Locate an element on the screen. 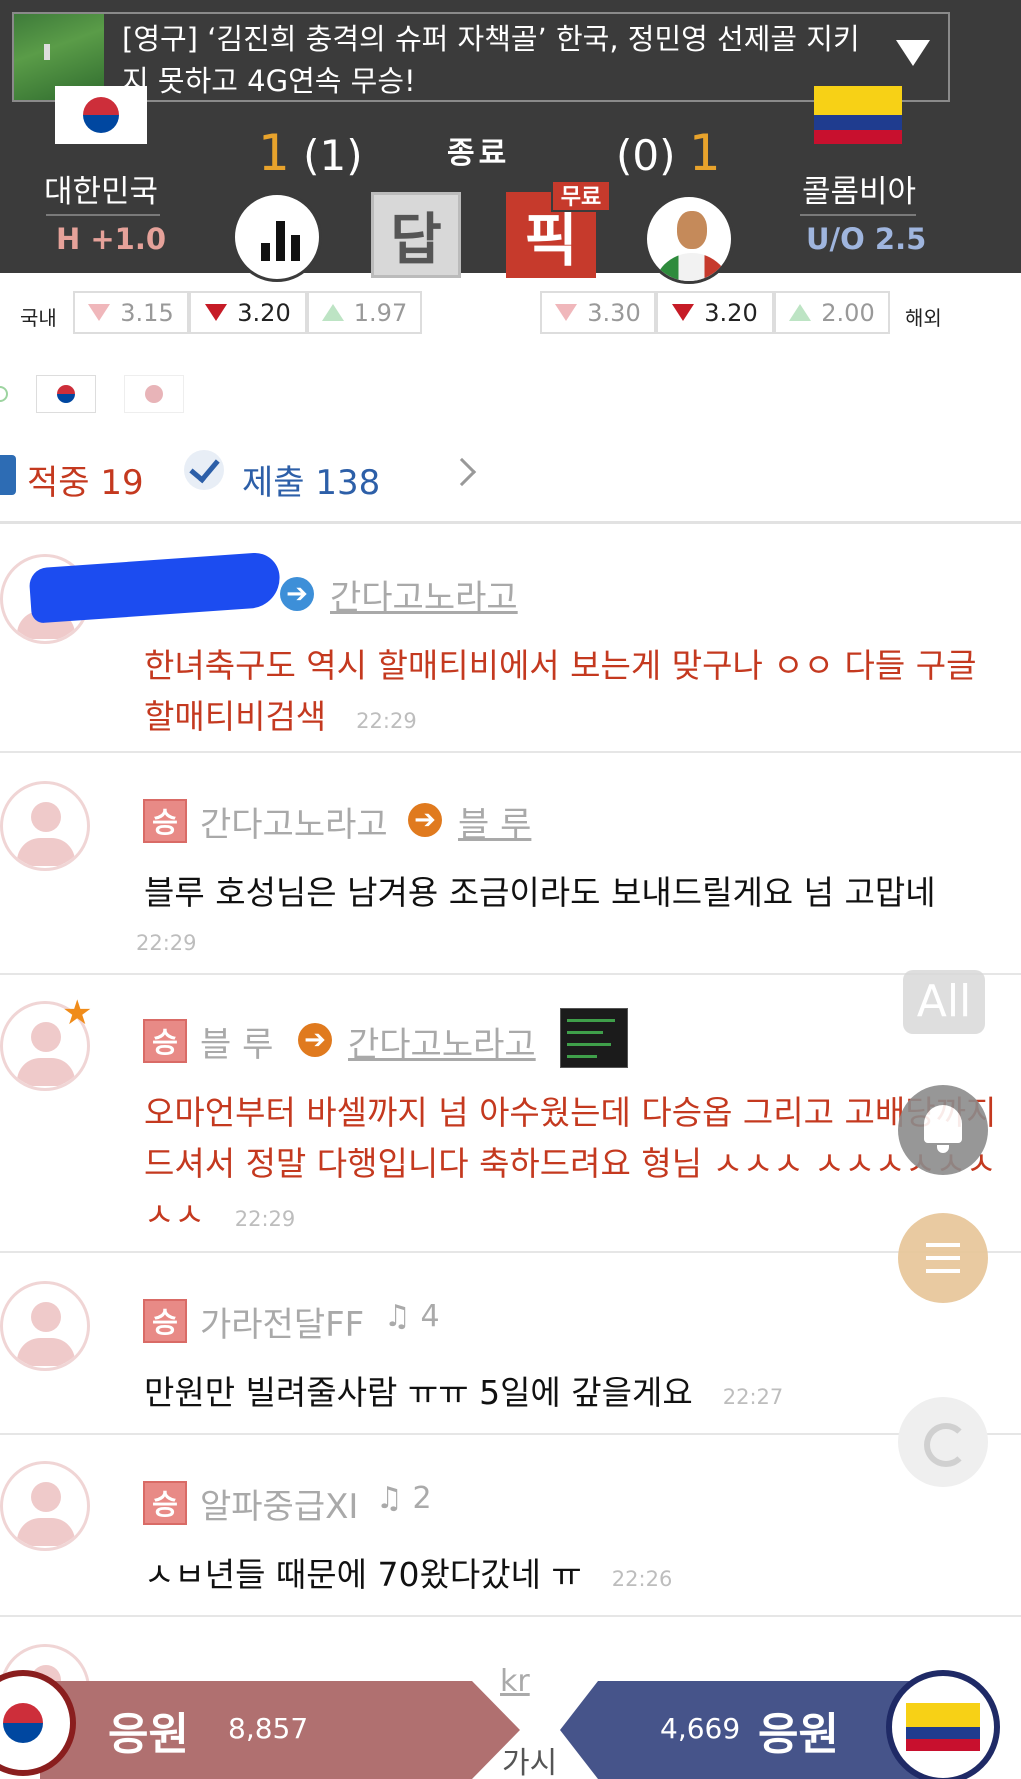 Image resolution: width=1021 pixels, height=1779 pixels. comment-time: 22:26 is located at coordinates (642, 1579).